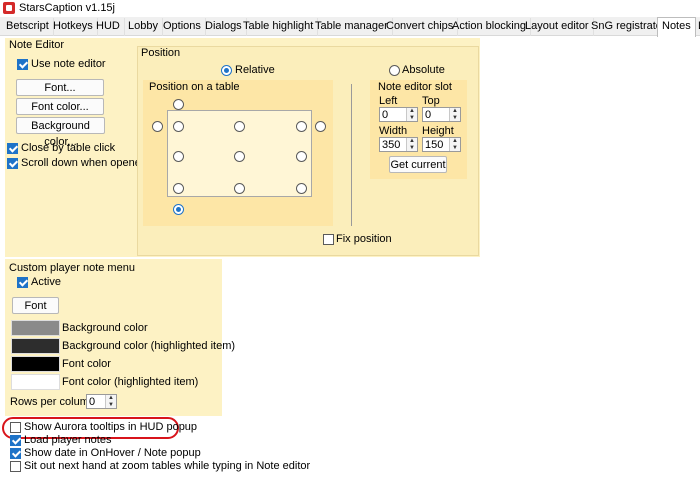 The image size is (700, 484). What do you see at coordinates (301, 156) in the screenshot?
I see `slot-mid-right-radio` at bounding box center [301, 156].